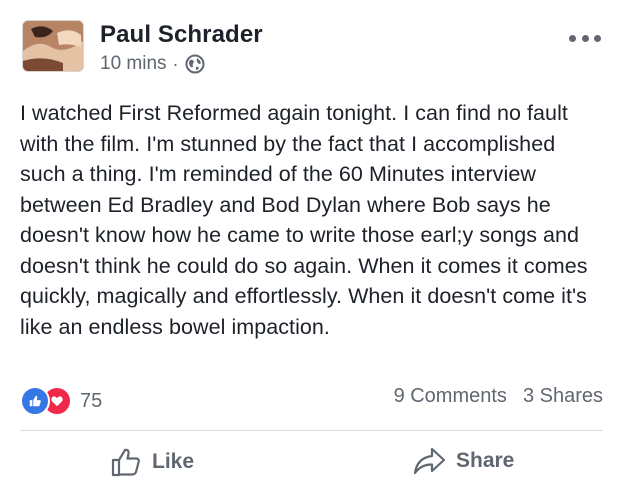 This screenshot has width=621, height=500. What do you see at coordinates (61, 401) in the screenshot?
I see `reactions-summary: 75` at bounding box center [61, 401].